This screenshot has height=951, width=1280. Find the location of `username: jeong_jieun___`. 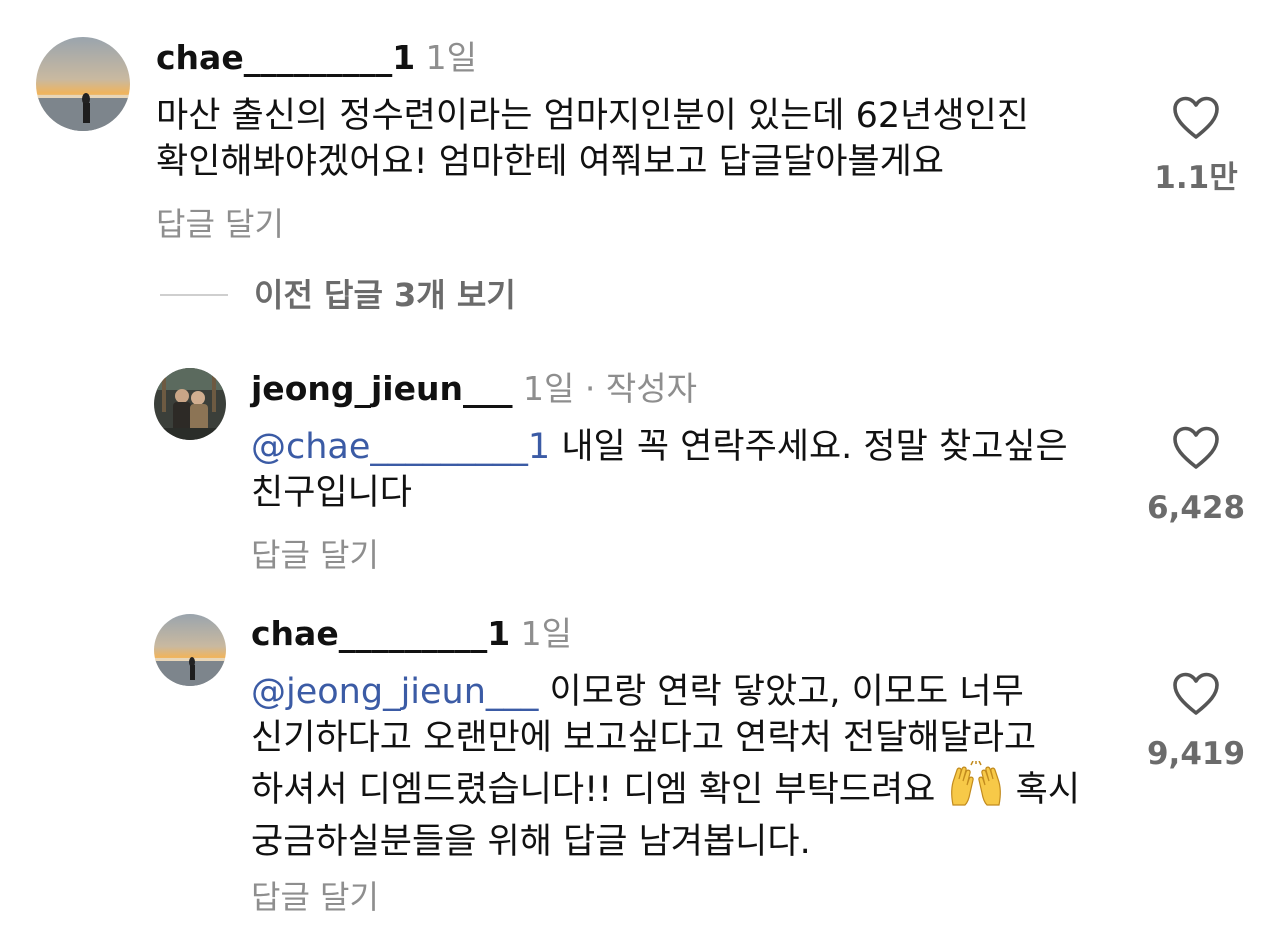

username: jeong_jieun___ is located at coordinates (381, 388).